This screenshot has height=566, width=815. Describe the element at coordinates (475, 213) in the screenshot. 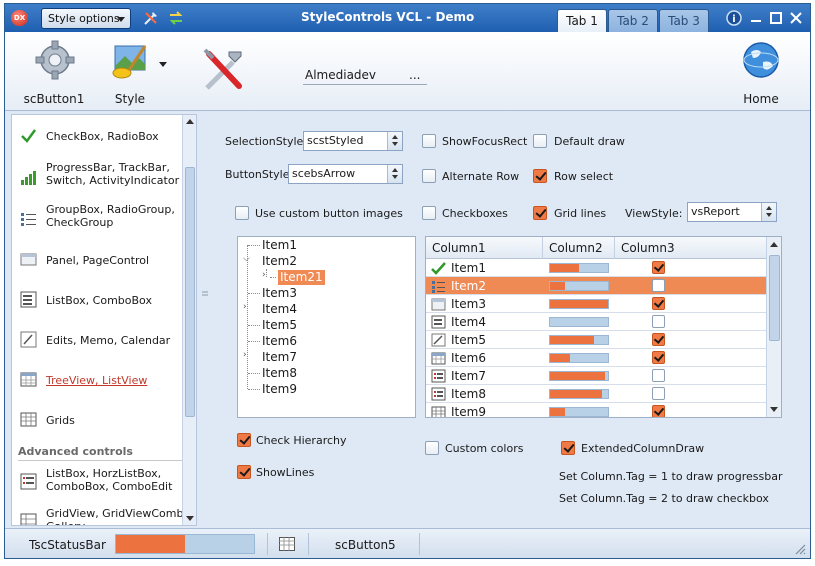

I see `checkboxes-label: Checkboxes` at that location.